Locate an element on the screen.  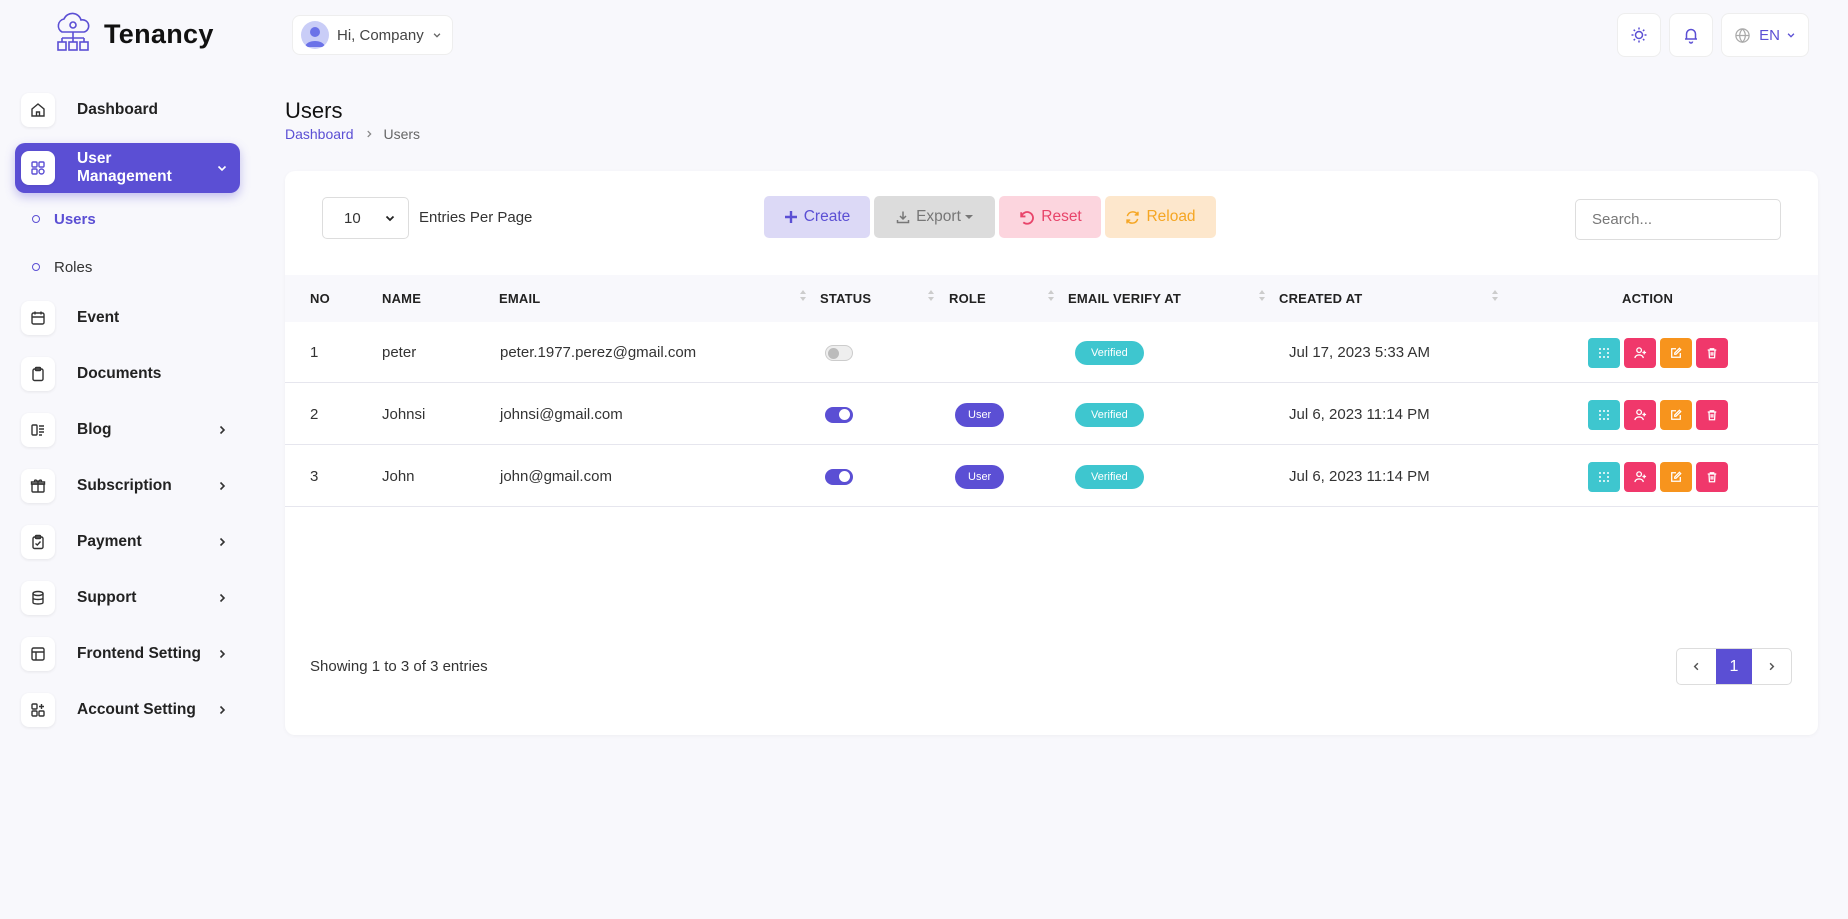
refresh-icon is located at coordinates (1133, 217).